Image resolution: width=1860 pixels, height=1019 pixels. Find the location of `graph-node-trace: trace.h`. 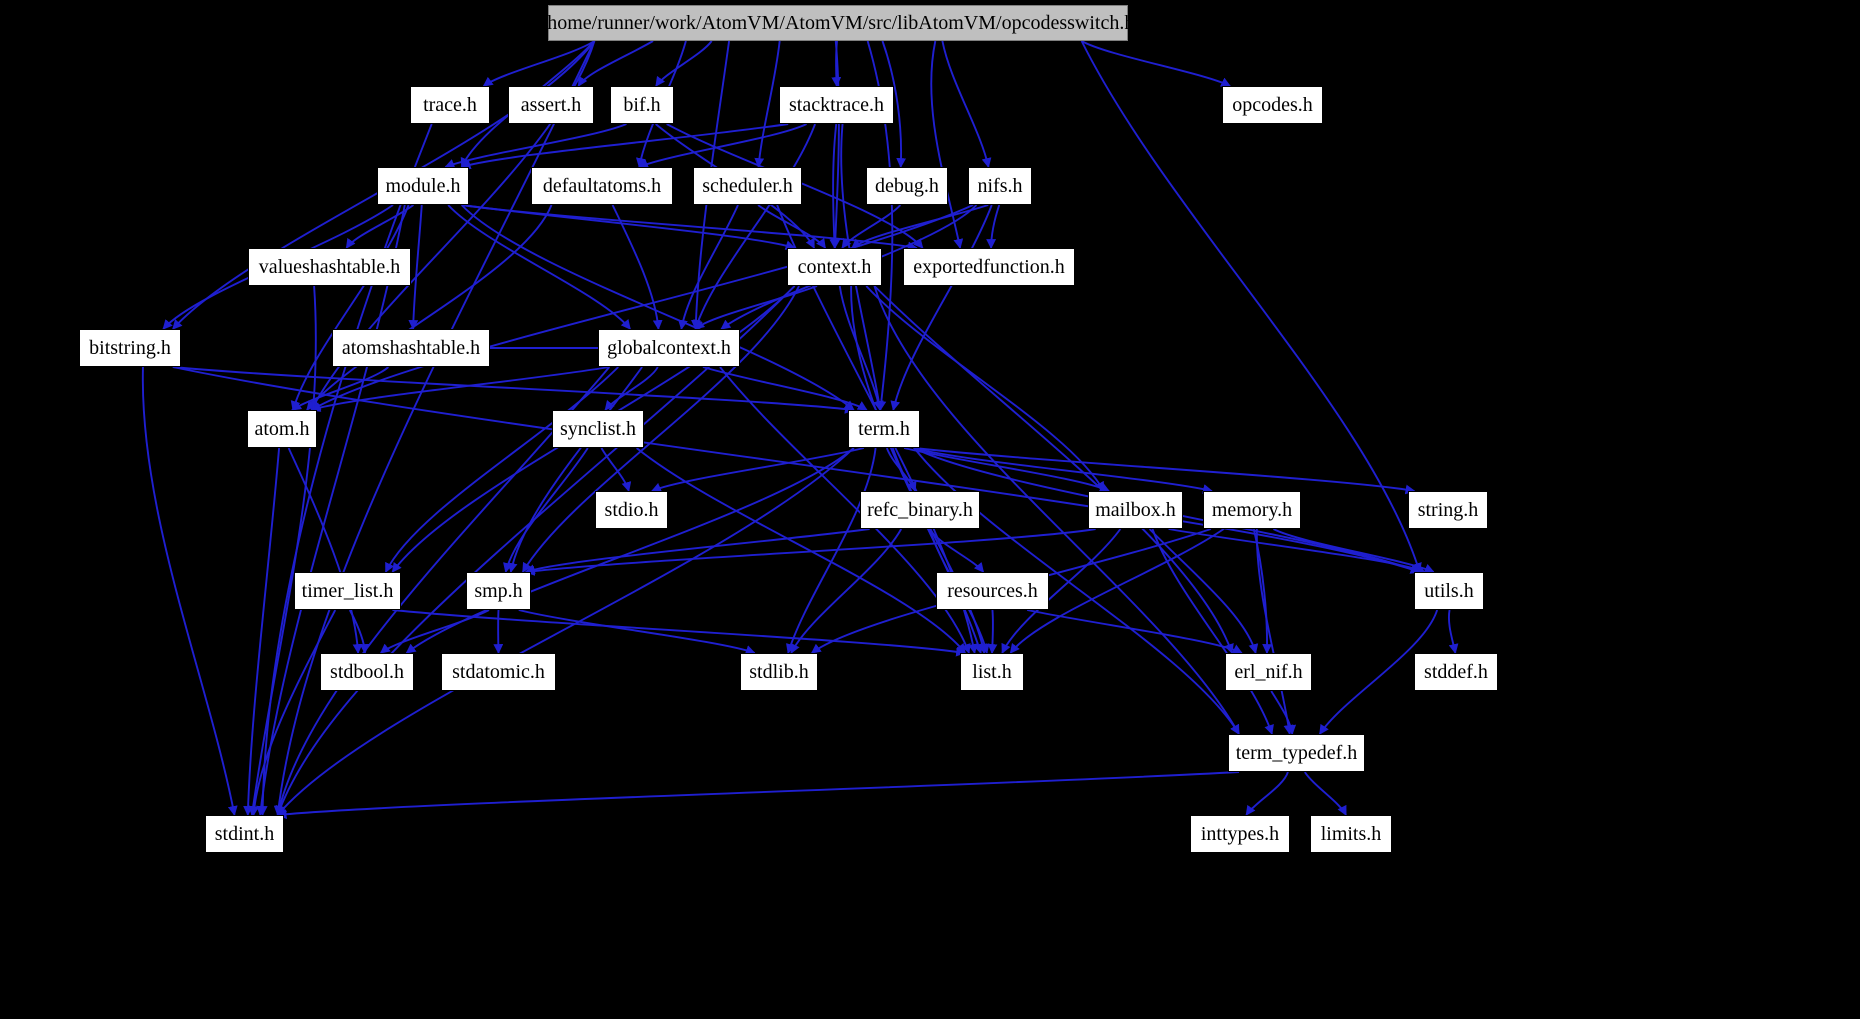

graph-node-trace: trace.h is located at coordinates (450, 105).